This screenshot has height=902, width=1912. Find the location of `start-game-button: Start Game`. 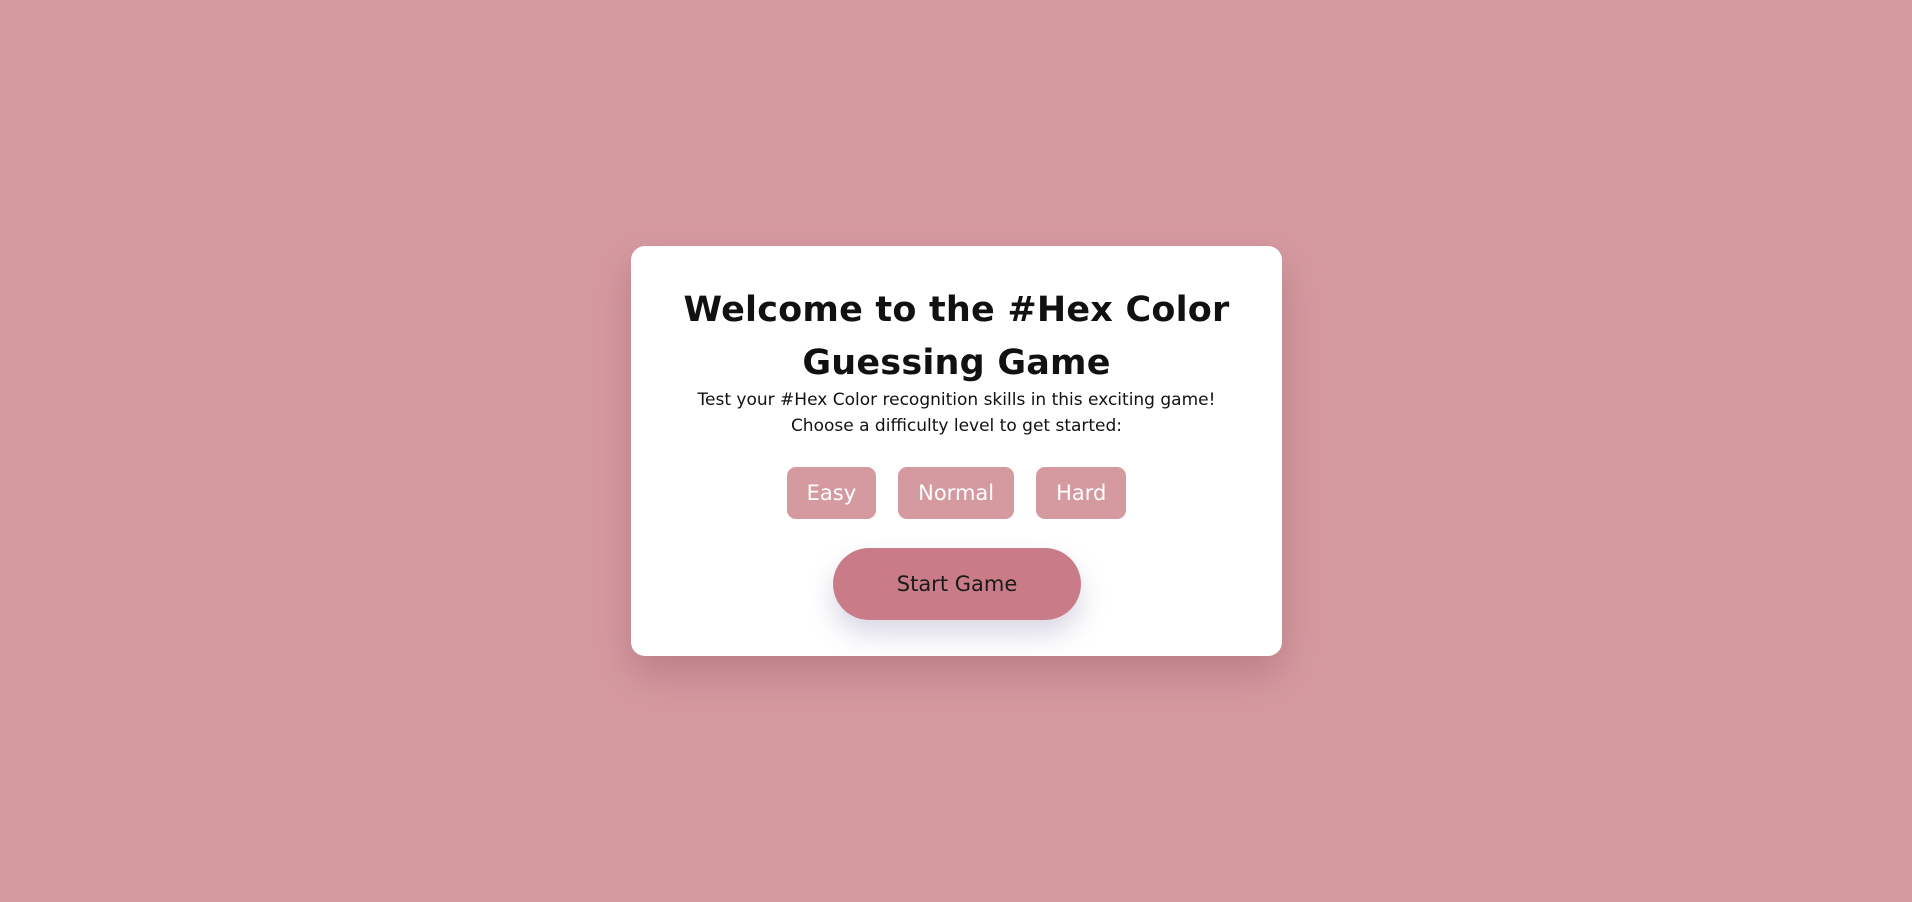

start-game-button: Start Game is located at coordinates (957, 584).